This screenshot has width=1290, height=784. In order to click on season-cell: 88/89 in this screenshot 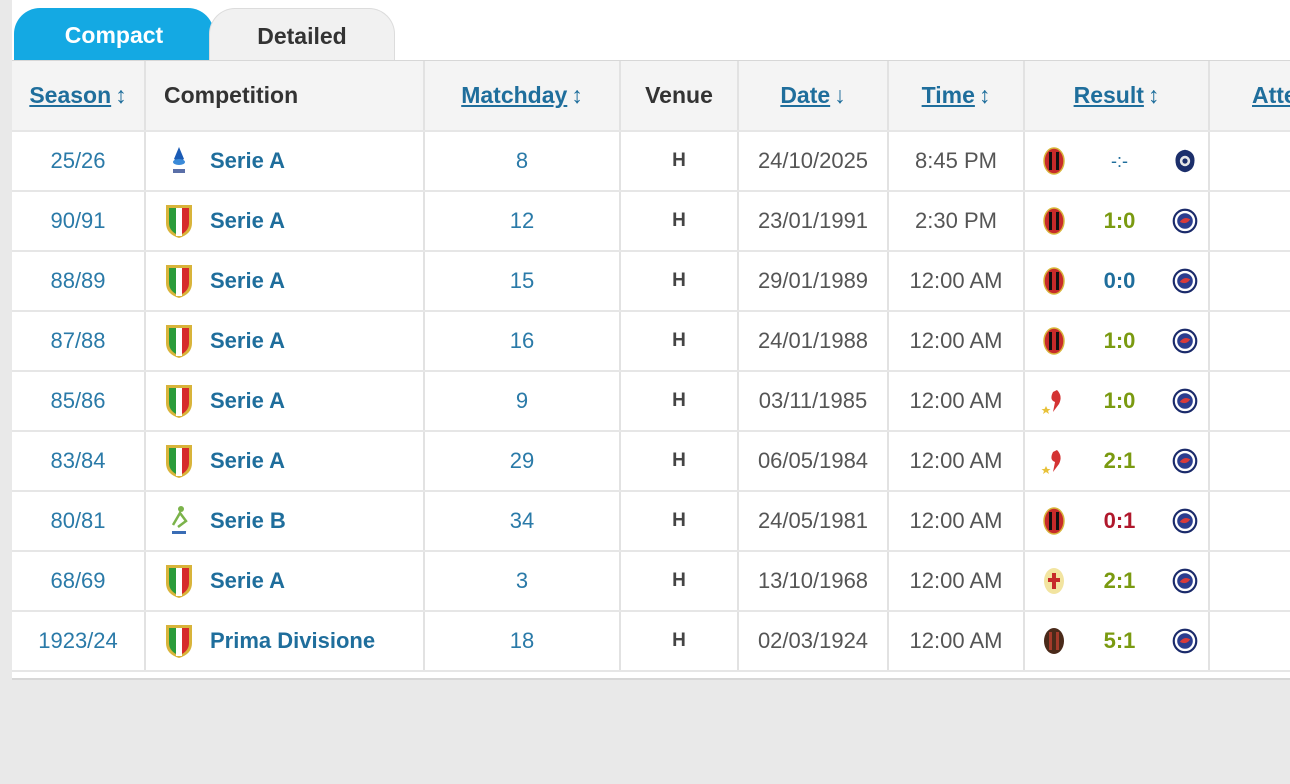, I will do `click(79, 281)`.